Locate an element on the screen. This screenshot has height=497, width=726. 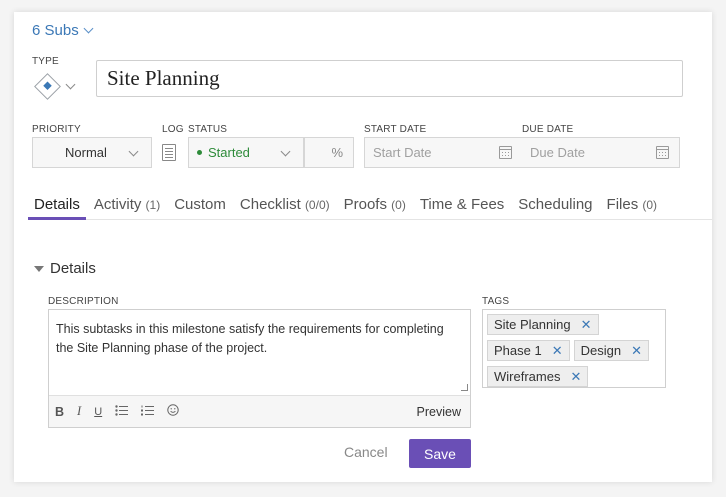
tag-chip: Phase 1 ✕ is located at coordinates (528, 350).